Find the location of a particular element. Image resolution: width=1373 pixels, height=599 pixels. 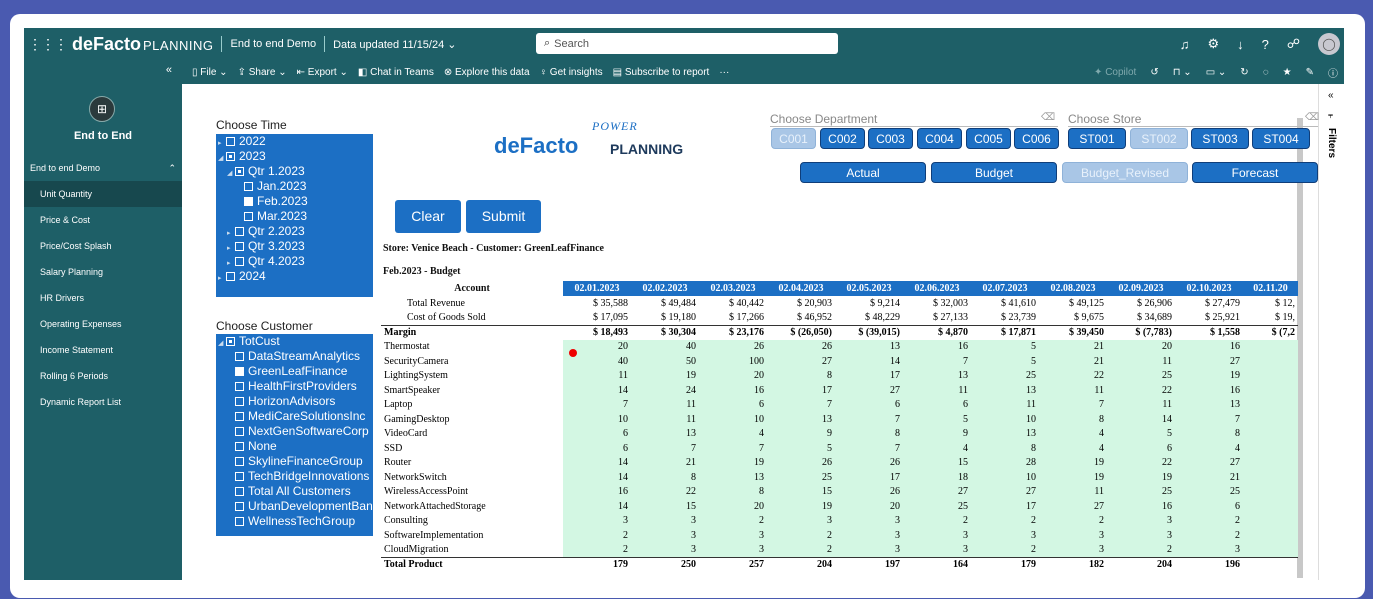

favorite-icon: ★ is located at coordinates (1287, 72).